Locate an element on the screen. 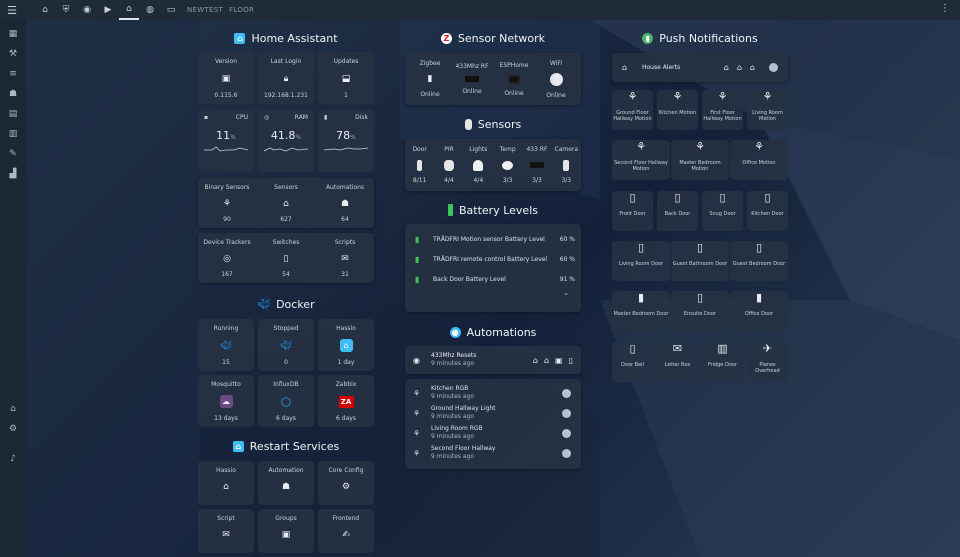  automation-row: ⚘ Living Room RGB 9 minutes ago is located at coordinates (493, 433).